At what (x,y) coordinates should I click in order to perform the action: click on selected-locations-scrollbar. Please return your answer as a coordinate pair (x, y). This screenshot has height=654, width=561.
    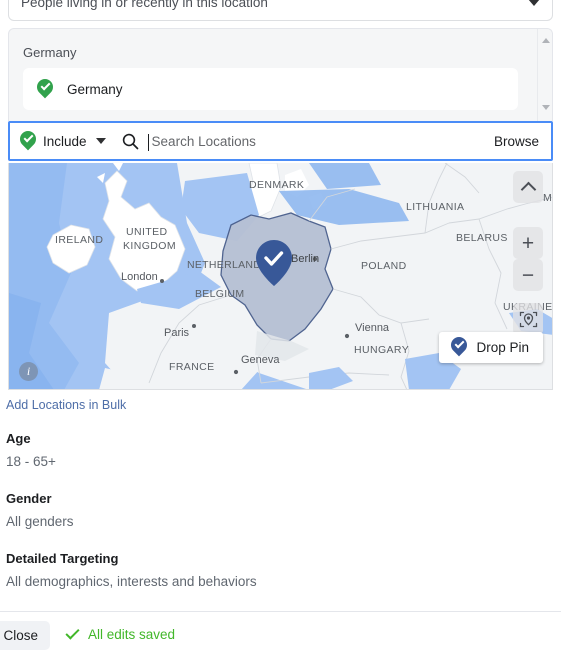
    Looking at the image, I should click on (544, 75).